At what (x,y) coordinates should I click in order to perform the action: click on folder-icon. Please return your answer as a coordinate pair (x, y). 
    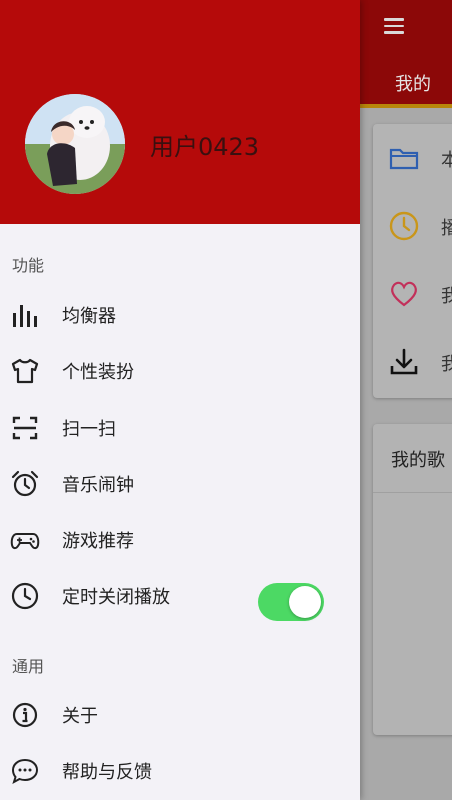
    Looking at the image, I should click on (404, 159).